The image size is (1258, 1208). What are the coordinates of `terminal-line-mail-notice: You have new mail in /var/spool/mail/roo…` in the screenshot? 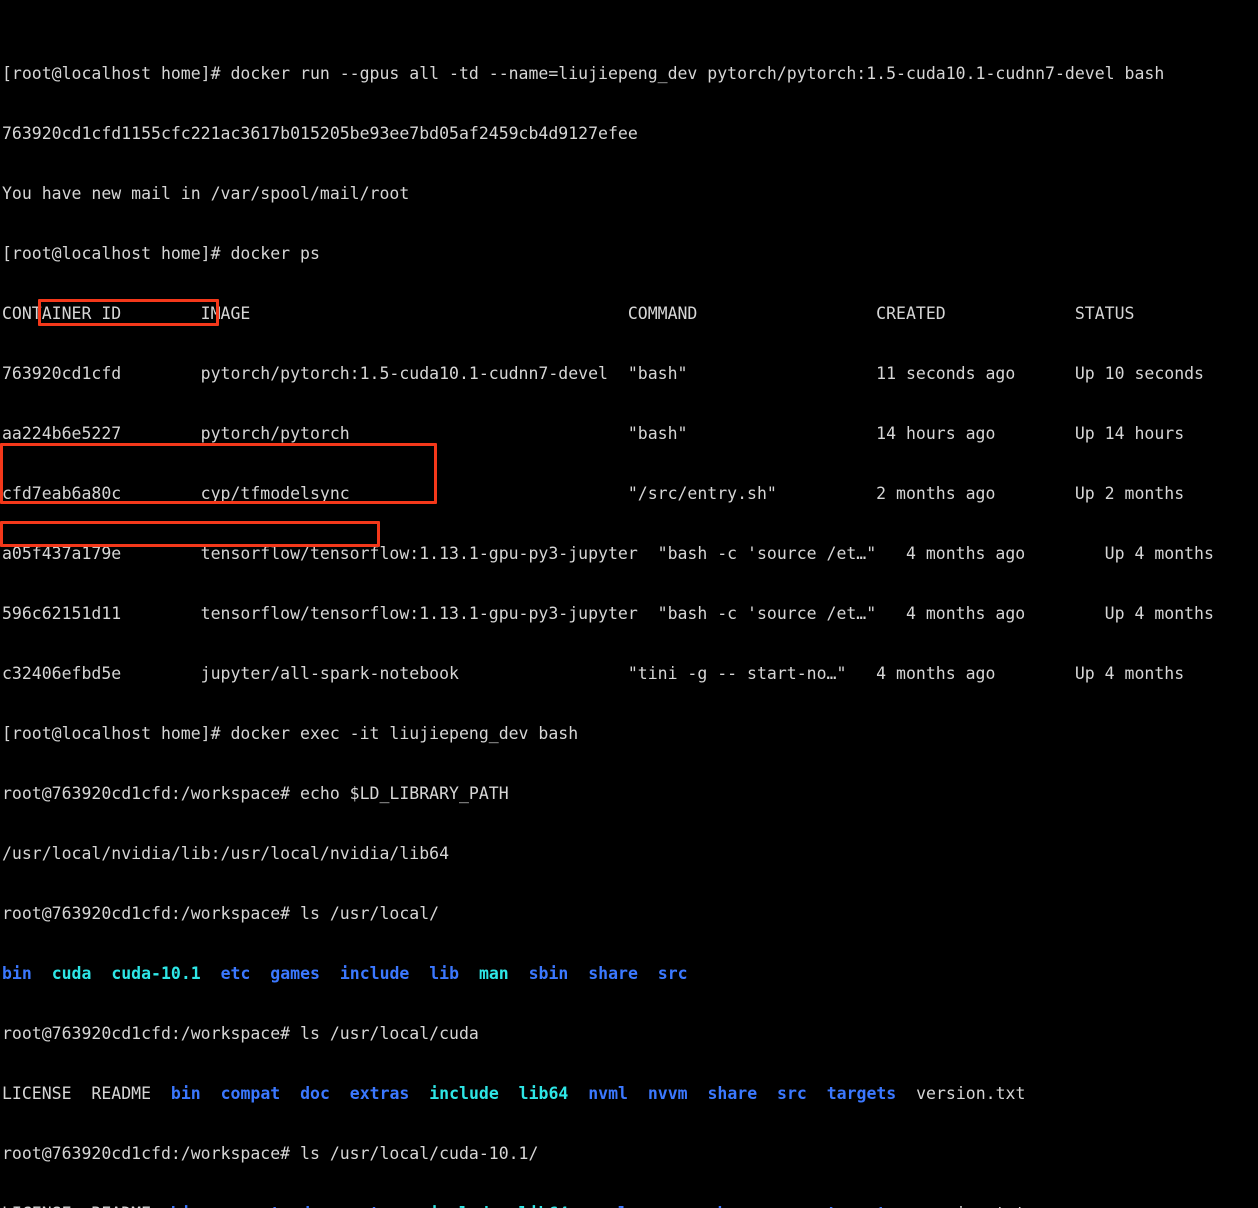 It's located at (206, 193).